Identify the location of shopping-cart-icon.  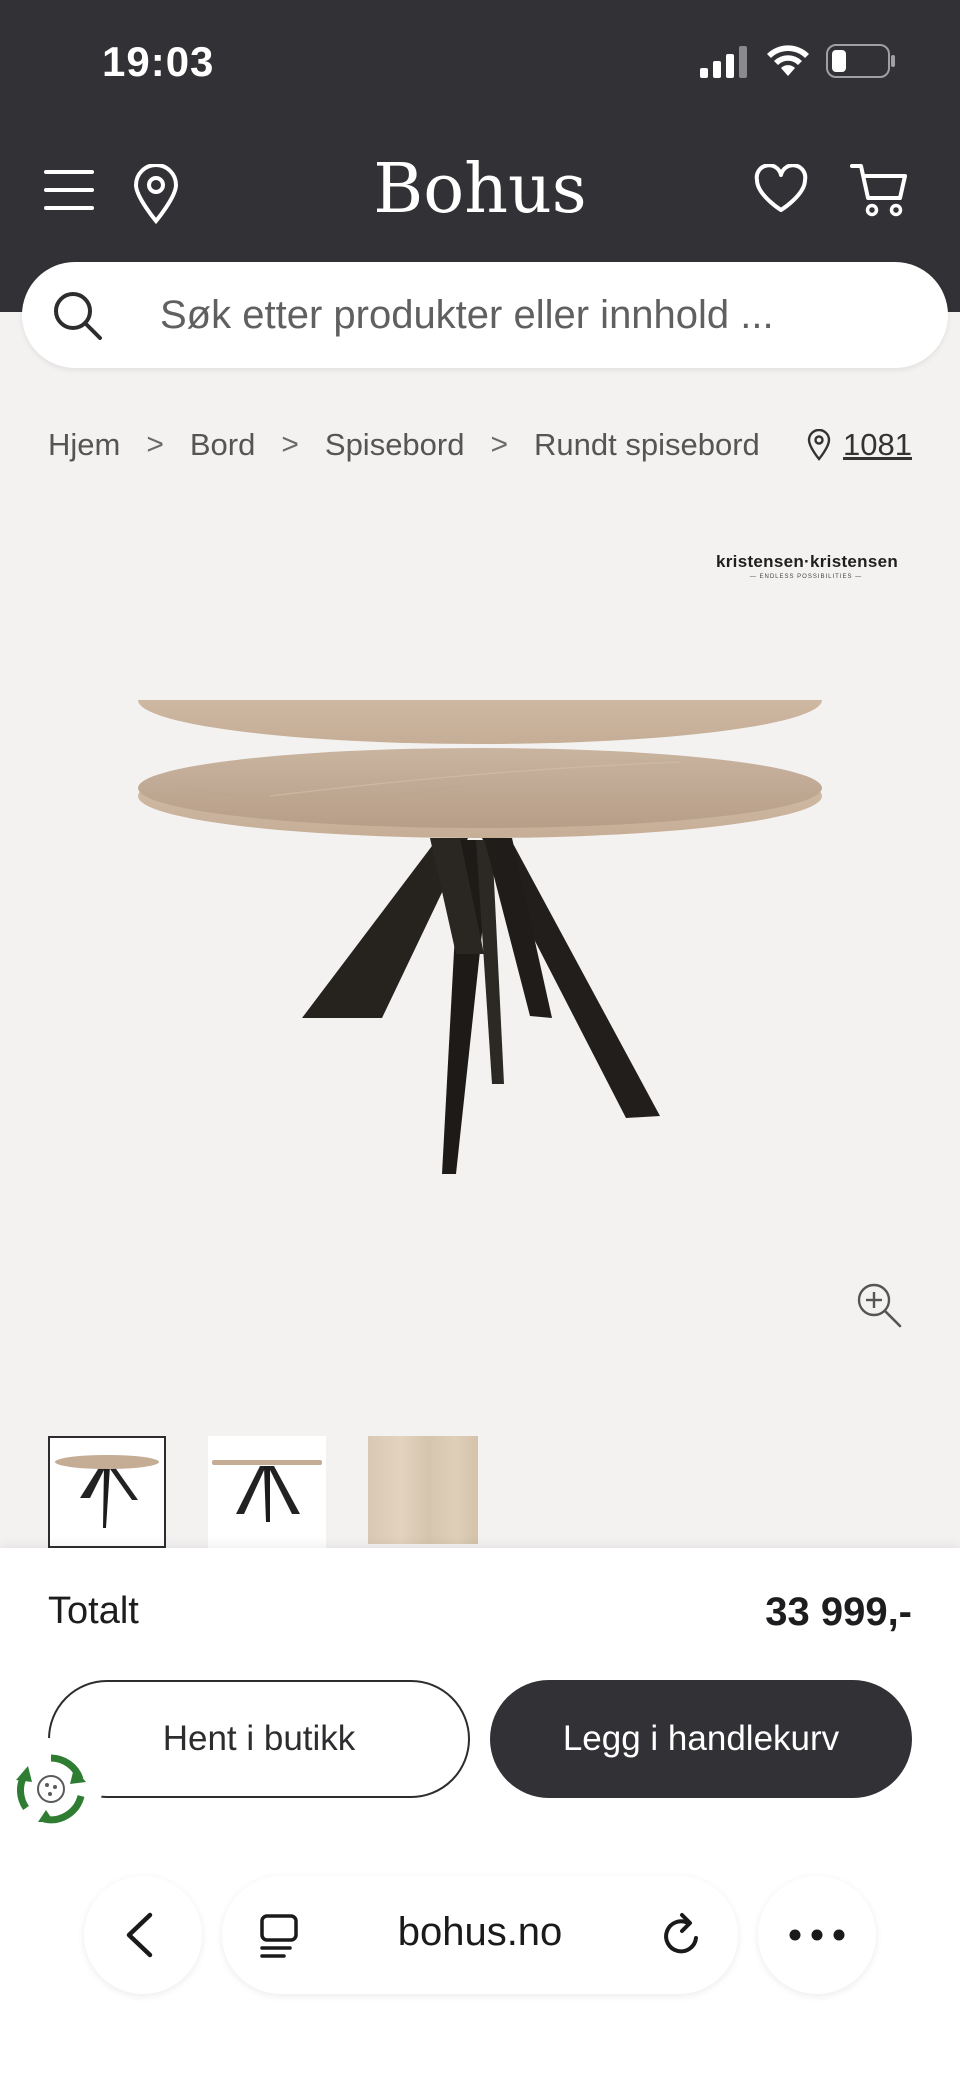
(879, 190).